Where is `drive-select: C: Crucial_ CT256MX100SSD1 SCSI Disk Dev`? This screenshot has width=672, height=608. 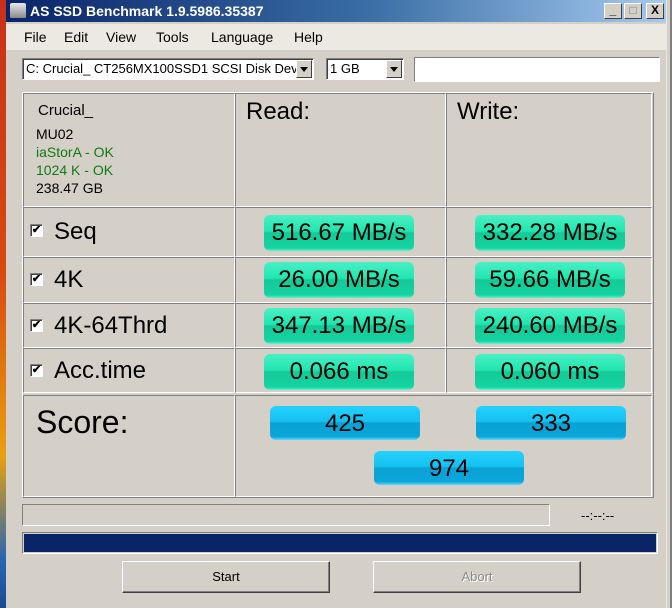 drive-select: C: Crucial_ CT256MX100SSD1 SCSI Disk Dev is located at coordinates (168, 69).